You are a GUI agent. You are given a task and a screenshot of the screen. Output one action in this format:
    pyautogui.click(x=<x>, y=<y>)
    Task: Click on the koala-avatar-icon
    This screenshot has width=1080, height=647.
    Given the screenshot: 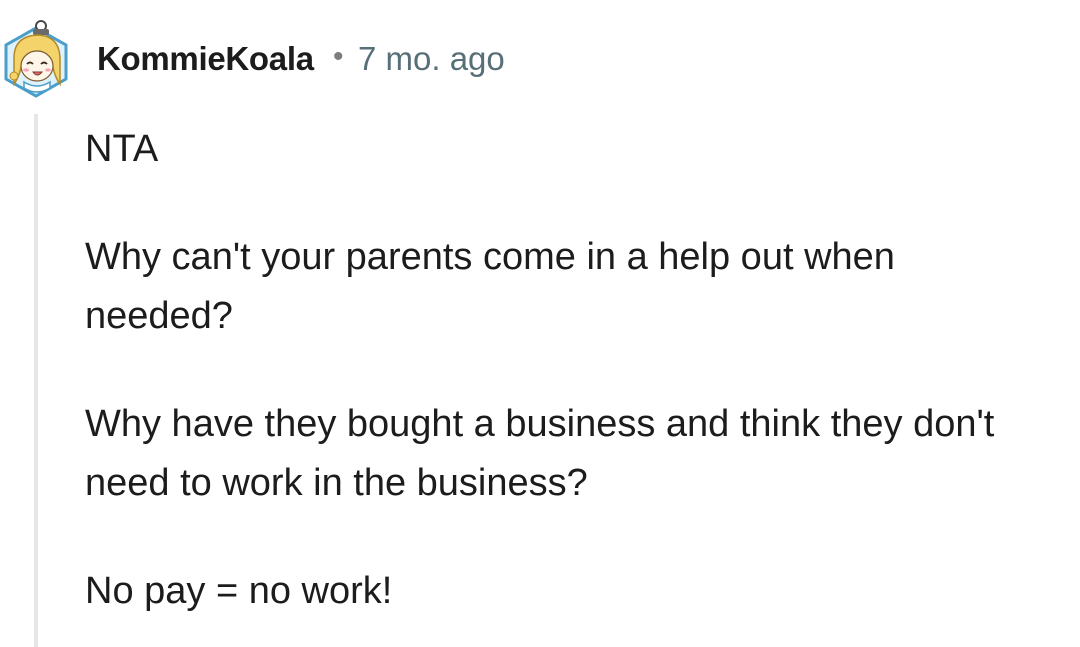 What is the action you would take?
    pyautogui.click(x=36, y=60)
    